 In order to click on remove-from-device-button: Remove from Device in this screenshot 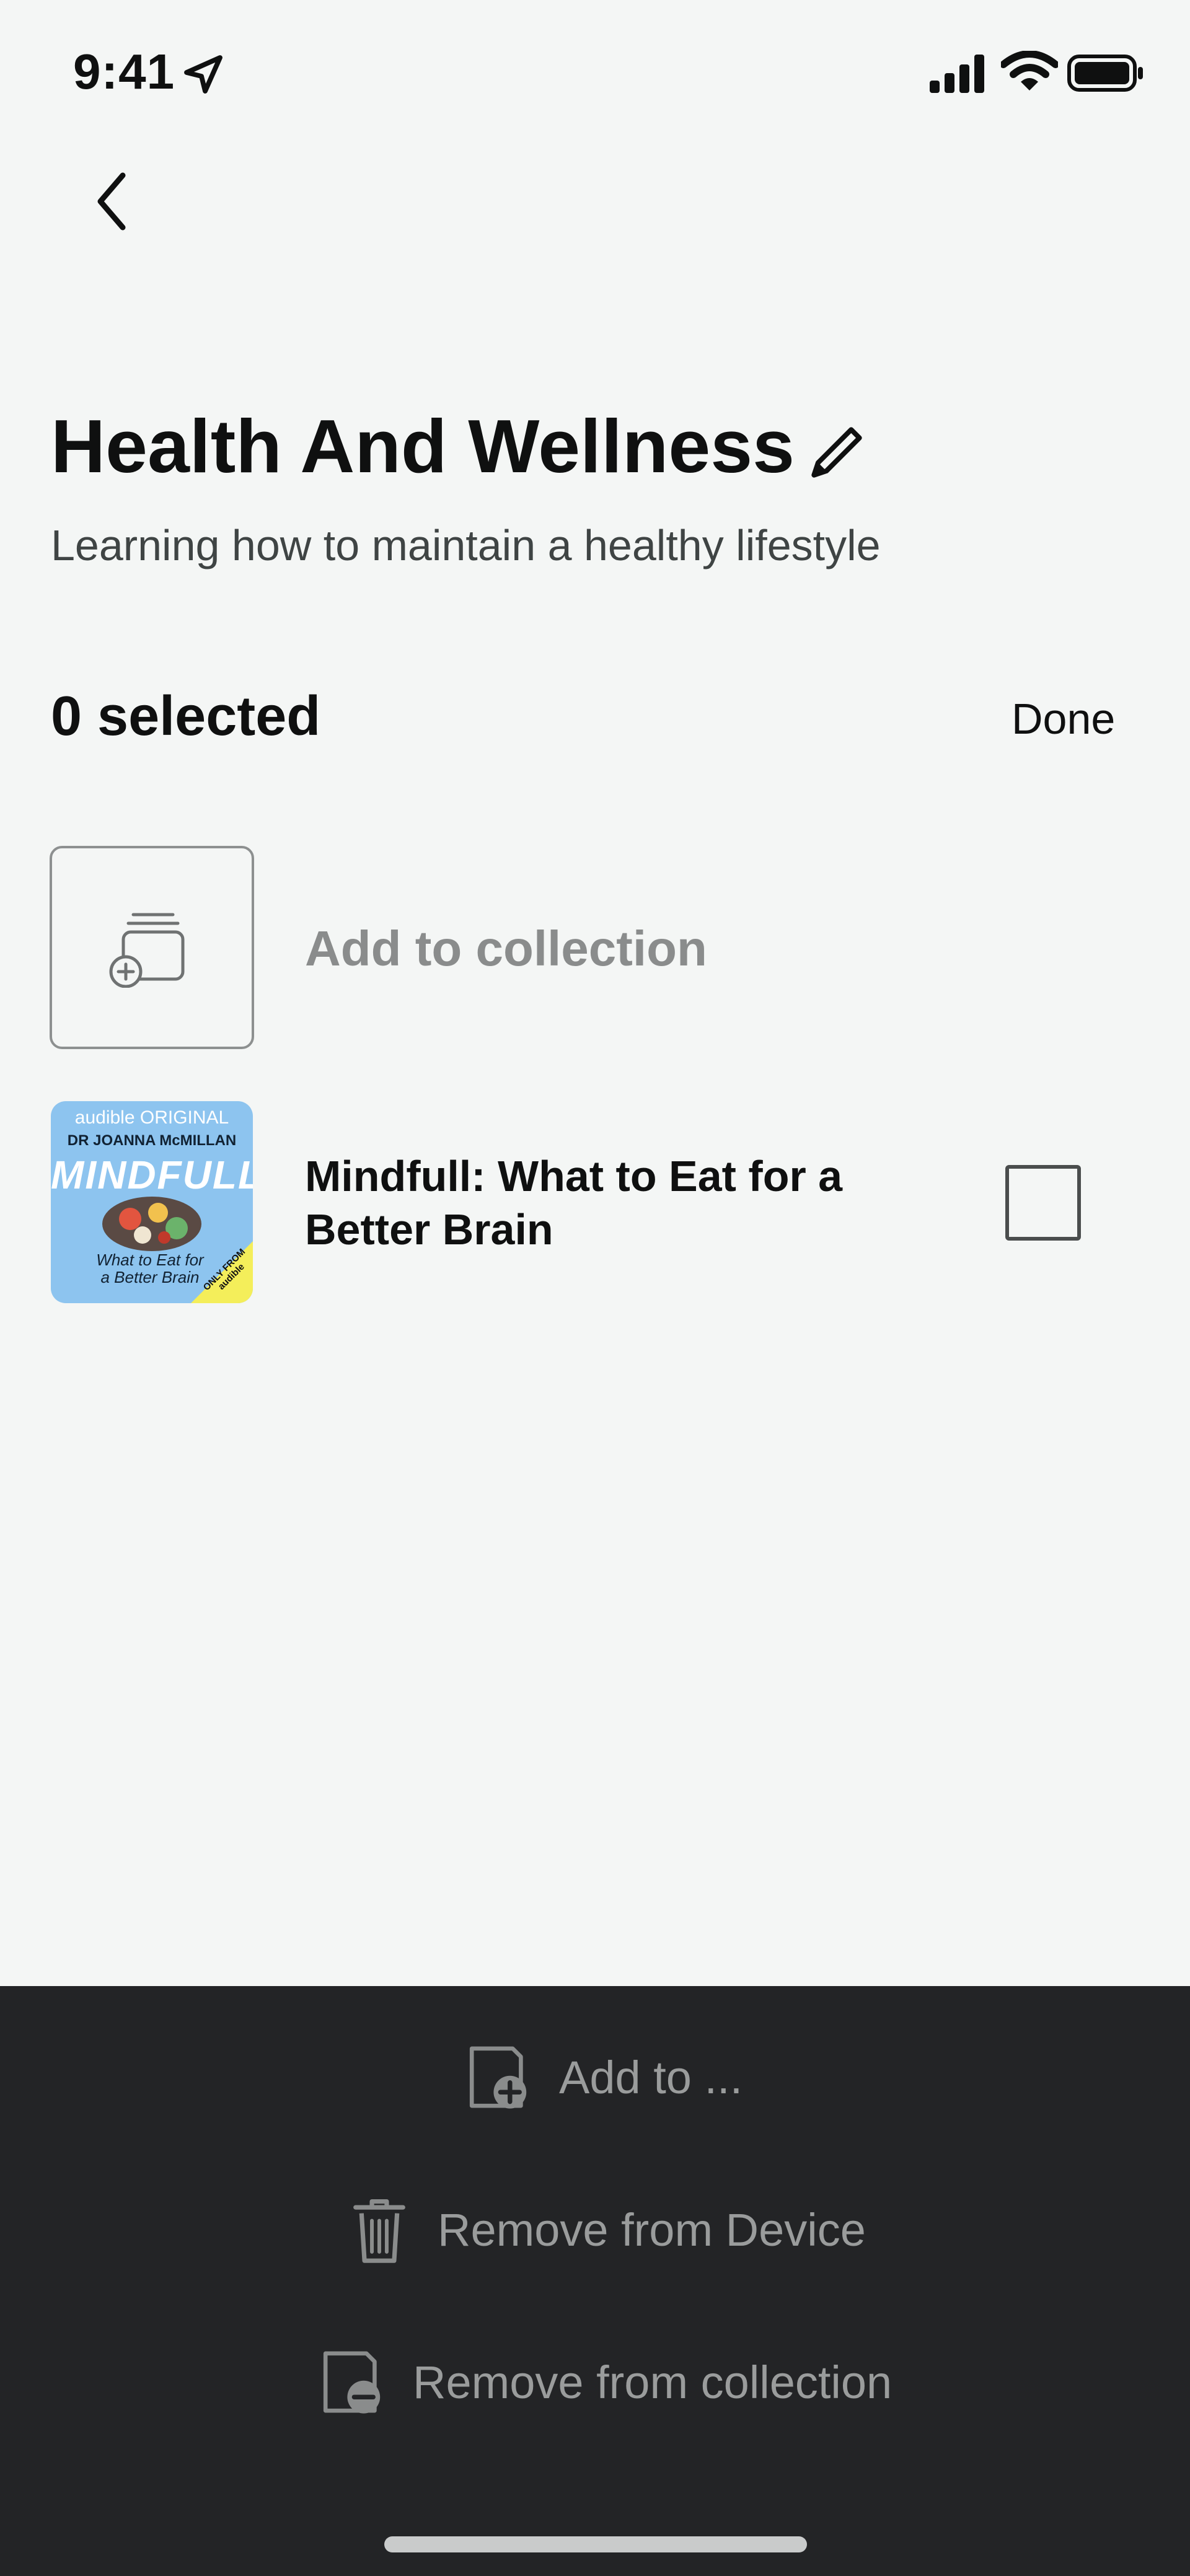, I will do `click(607, 2230)`.